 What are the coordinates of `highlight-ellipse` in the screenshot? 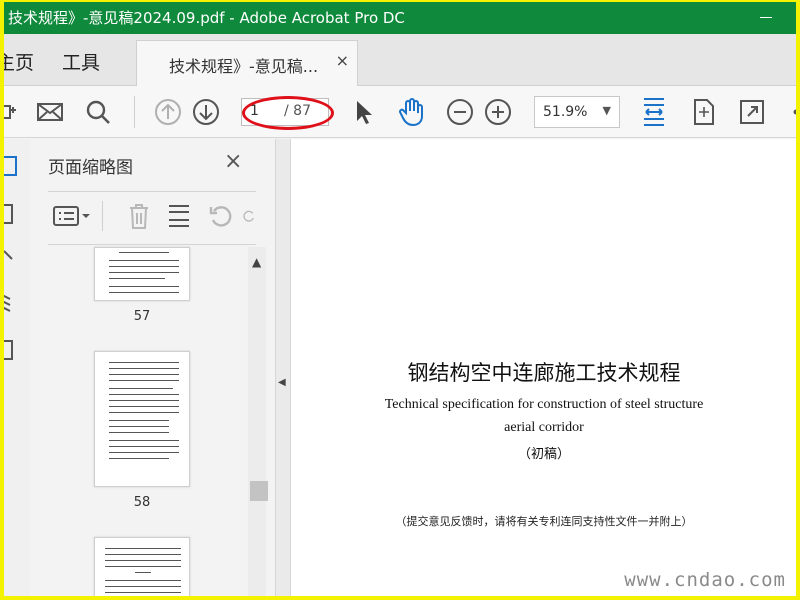 It's located at (288, 113).